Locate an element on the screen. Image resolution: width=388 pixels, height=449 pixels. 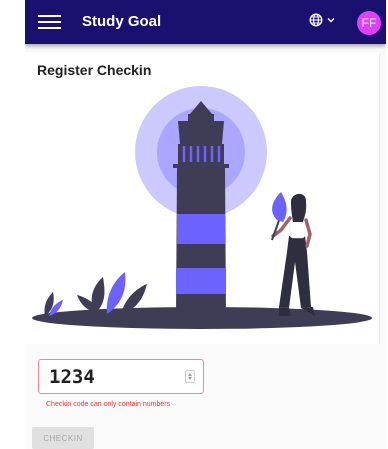
woman-figure is located at coordinates (293, 254).